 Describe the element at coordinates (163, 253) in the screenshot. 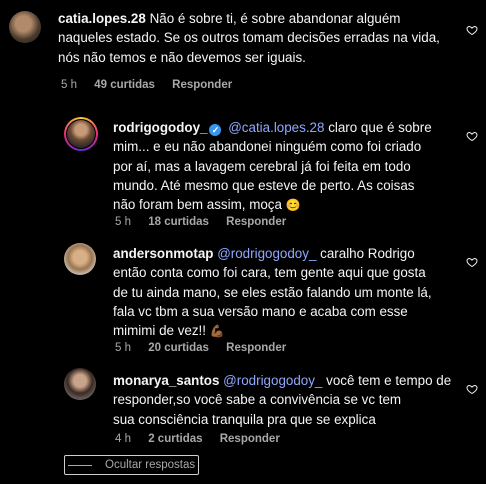

I see `comment-username: andersonmotap` at that location.